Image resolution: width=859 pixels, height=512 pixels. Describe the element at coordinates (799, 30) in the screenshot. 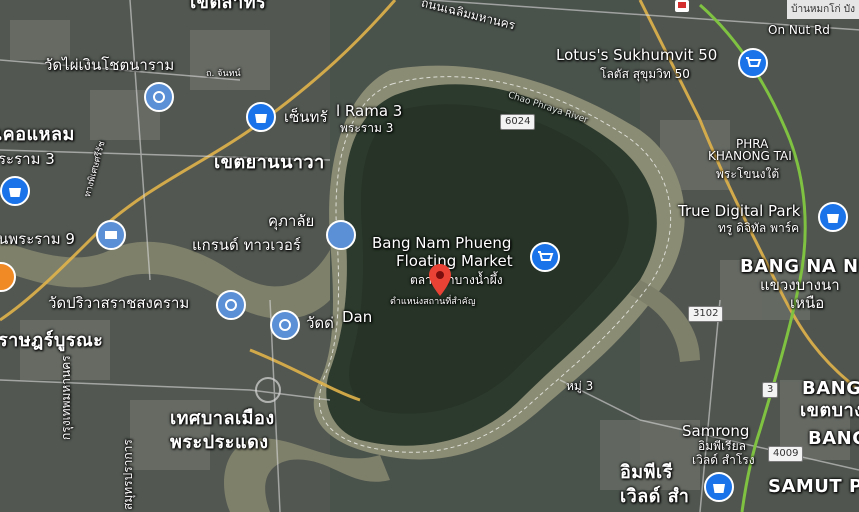

I see `label-on-nut: On Nut Rd` at that location.